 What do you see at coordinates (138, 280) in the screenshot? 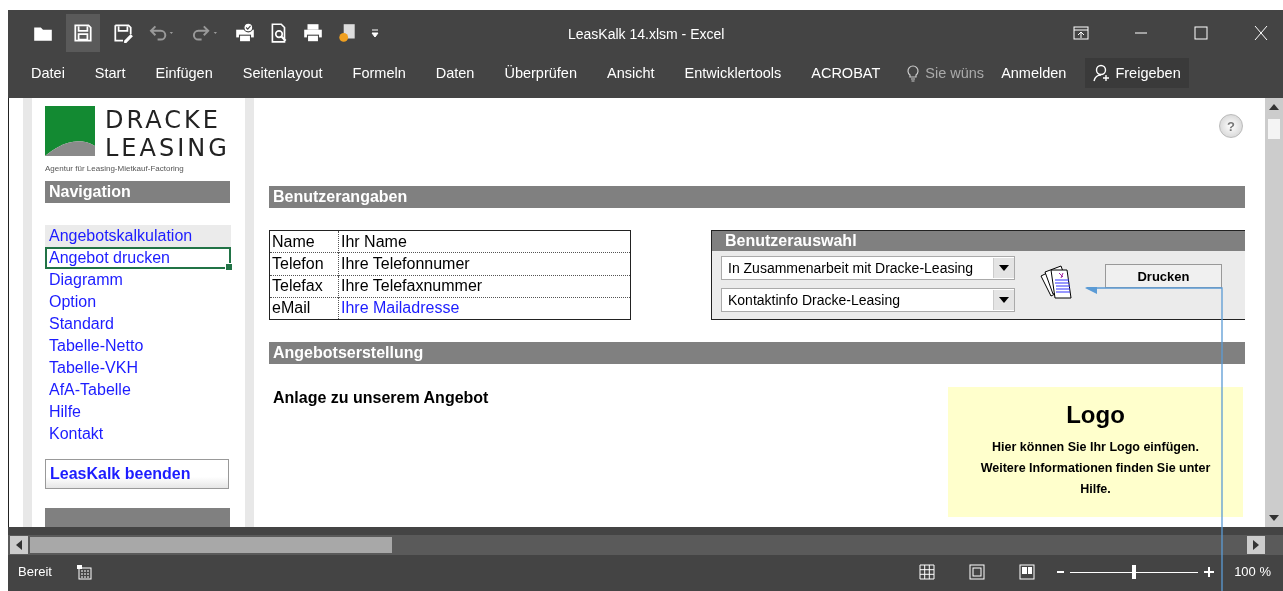
I see `navigation-link: Diagramm` at bounding box center [138, 280].